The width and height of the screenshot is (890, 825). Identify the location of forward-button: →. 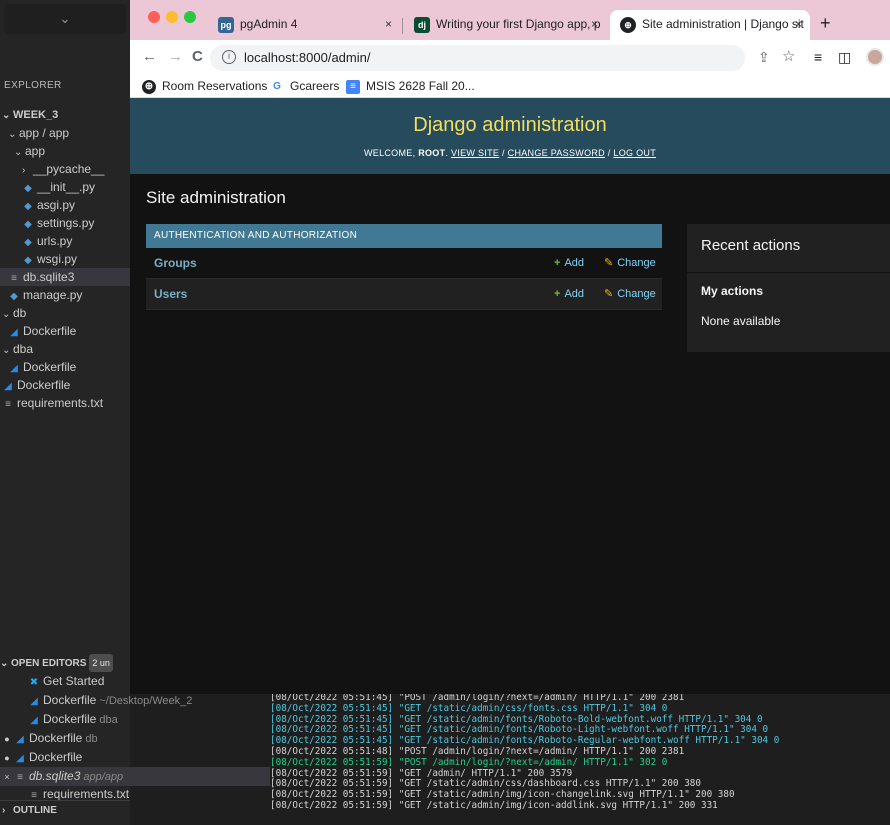
(175, 57).